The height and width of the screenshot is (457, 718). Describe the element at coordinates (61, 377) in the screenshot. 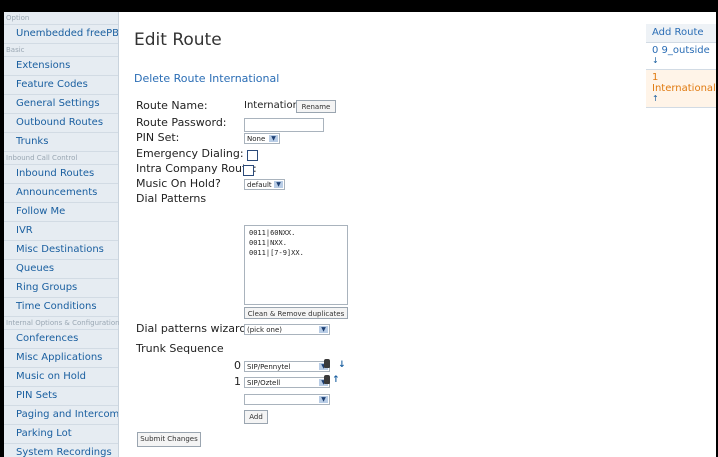

I see `sidebar-item-music-on-hold: Music on Hold` at that location.